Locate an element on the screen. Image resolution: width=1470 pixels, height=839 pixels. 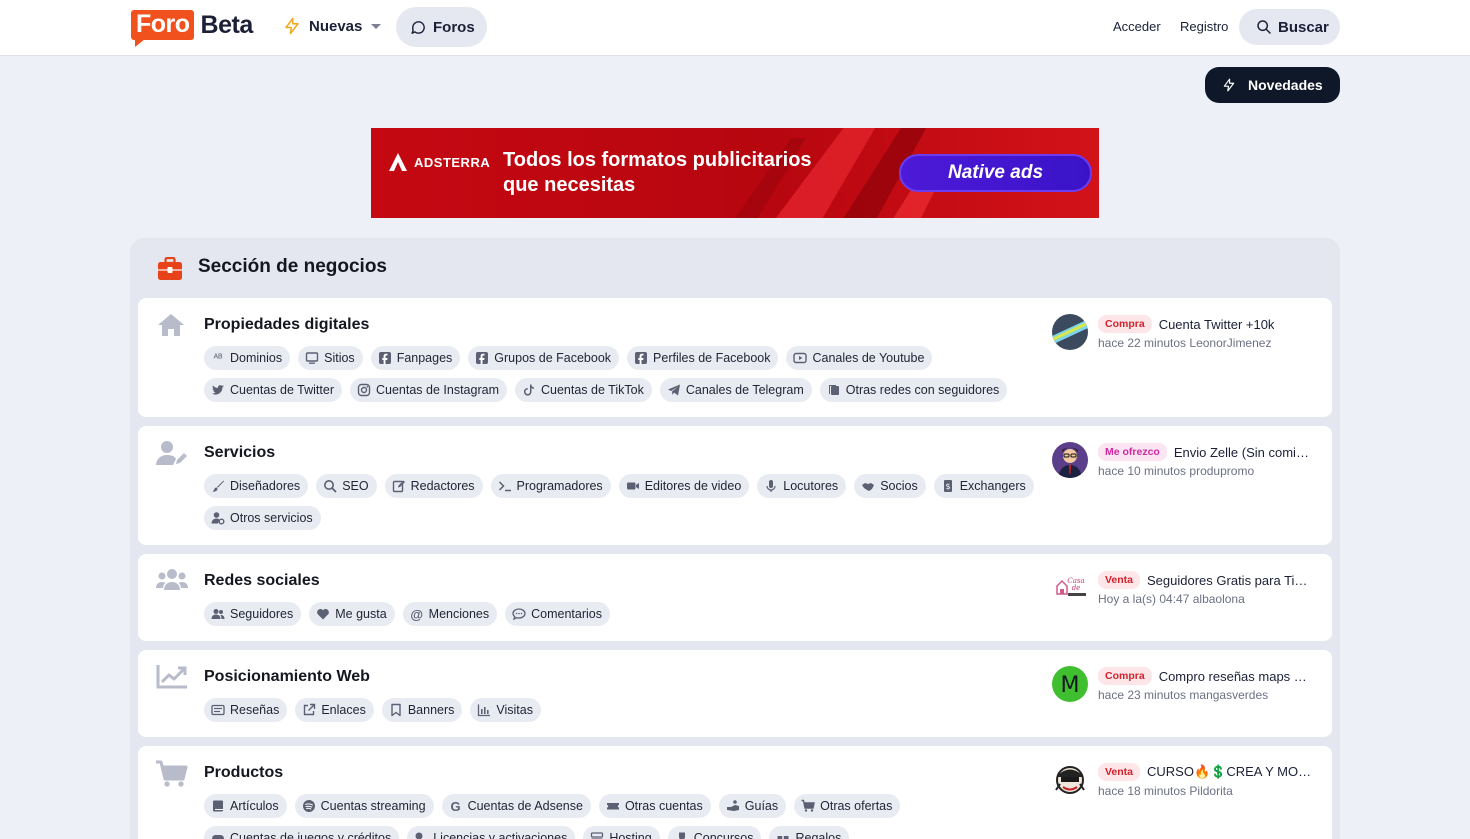
subforum-chip: Comentarios is located at coordinates (557, 614).